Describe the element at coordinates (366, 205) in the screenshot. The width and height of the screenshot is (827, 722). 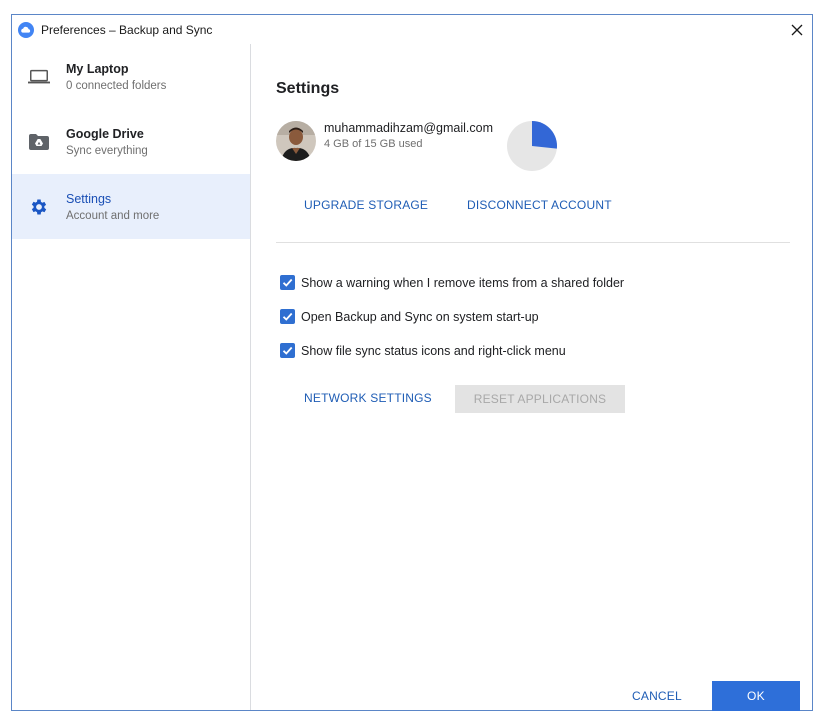
I see `upgrade-storage-button: UPGRADE STORAGE` at that location.